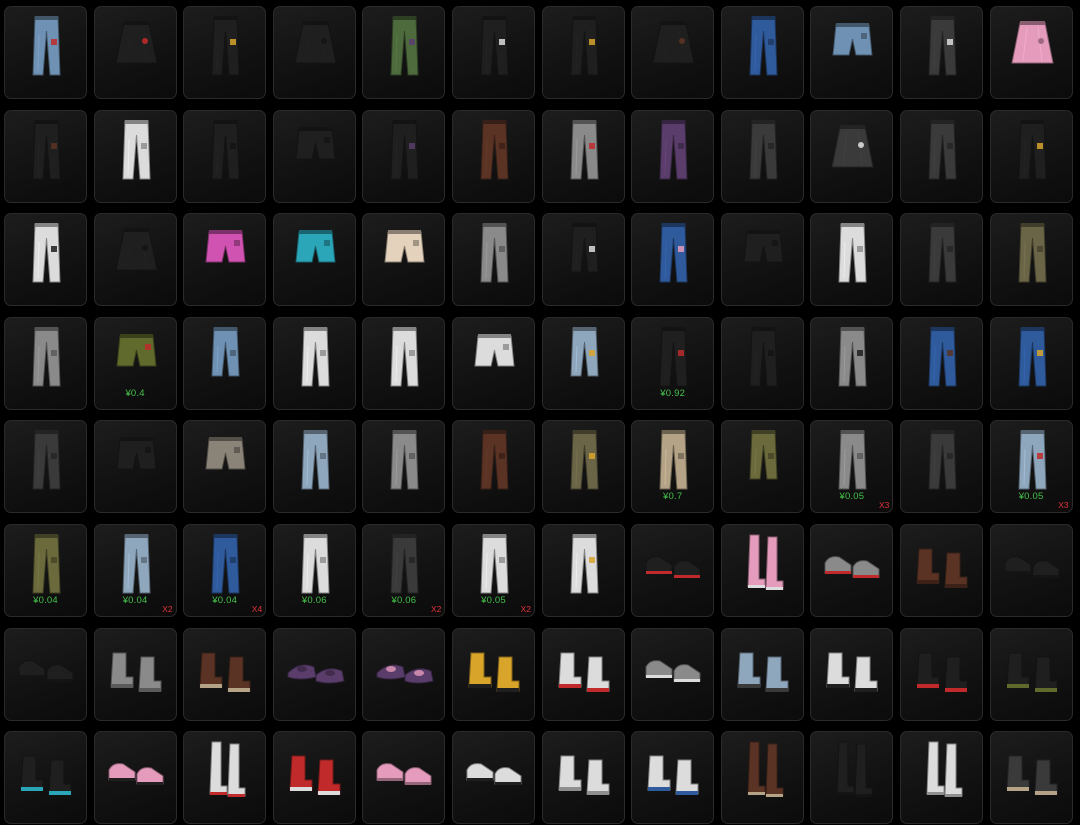 This screenshot has width=1080, height=825. Describe the element at coordinates (404, 570) in the screenshot. I see `inventory-slot: ¥0.06 X2` at that location.